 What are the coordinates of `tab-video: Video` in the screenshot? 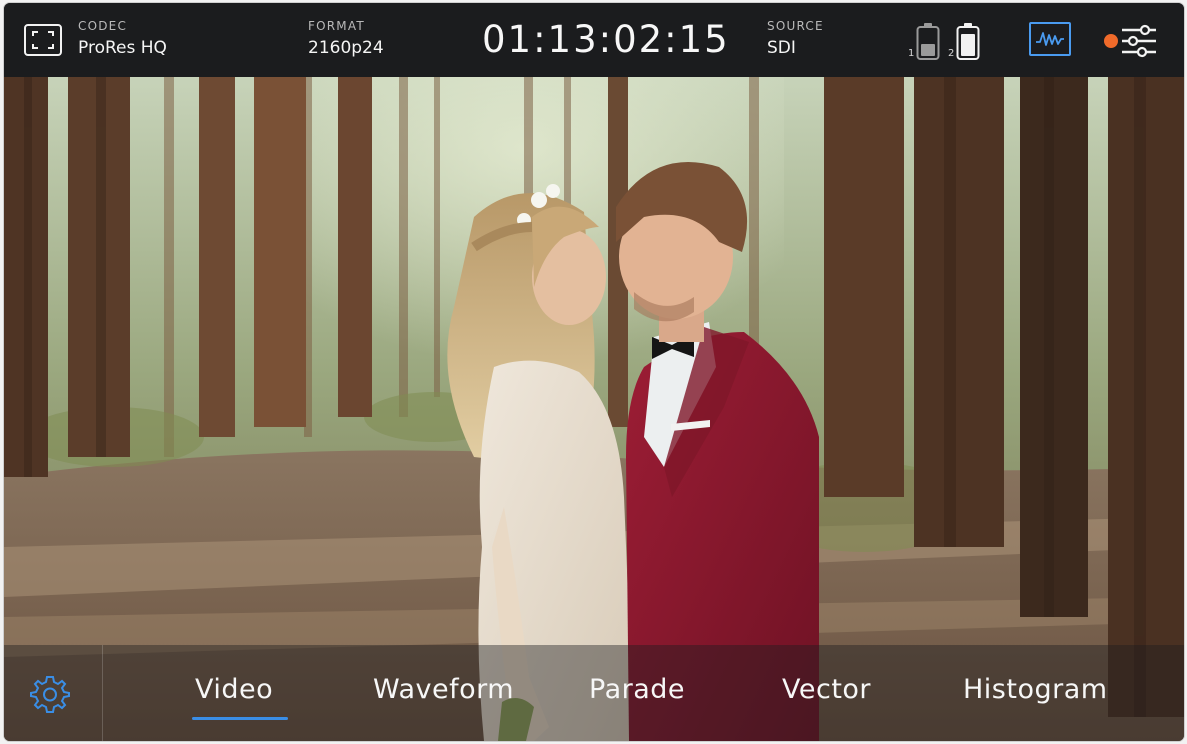 It's located at (234, 690).